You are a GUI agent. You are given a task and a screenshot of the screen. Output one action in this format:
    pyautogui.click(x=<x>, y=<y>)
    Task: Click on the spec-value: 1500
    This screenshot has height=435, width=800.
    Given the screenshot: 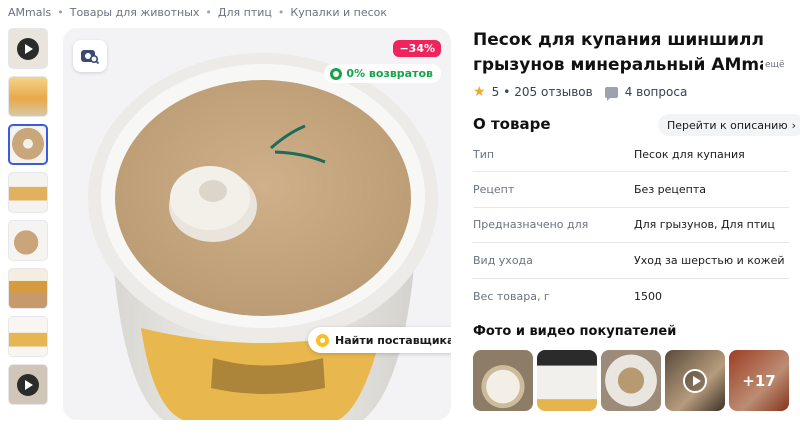 What is the action you would take?
    pyautogui.click(x=648, y=296)
    